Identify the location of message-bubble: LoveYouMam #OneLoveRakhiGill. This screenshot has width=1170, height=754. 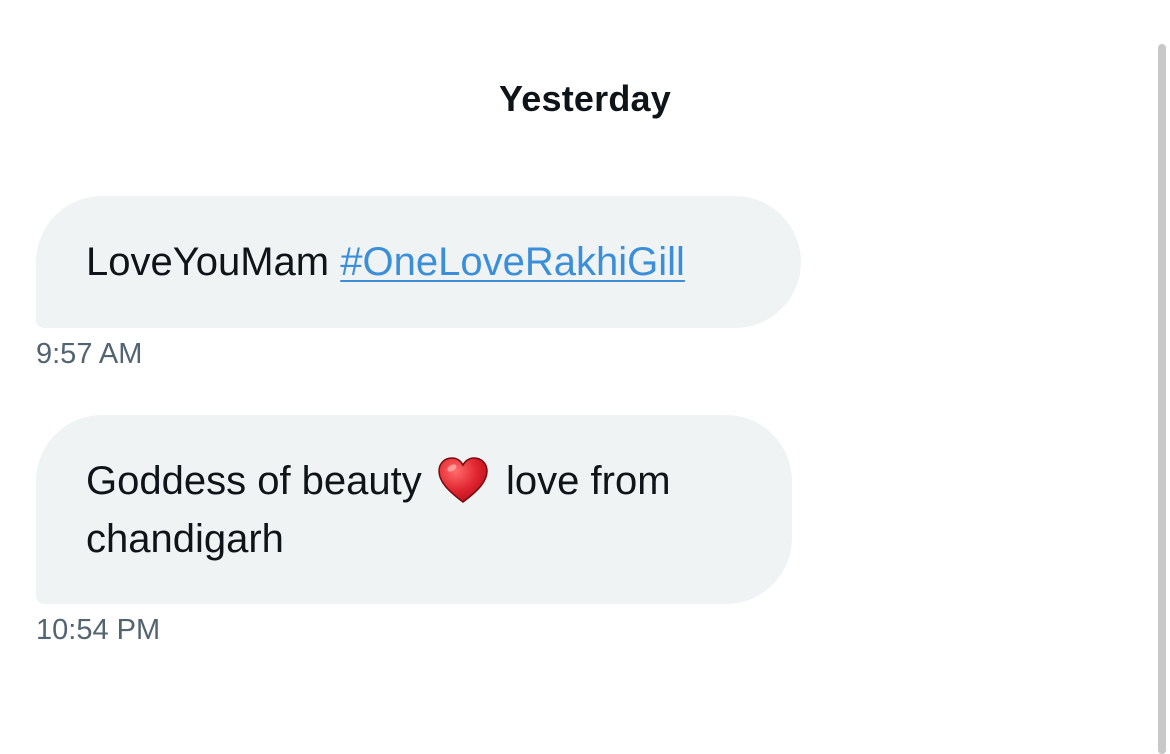
(418, 262).